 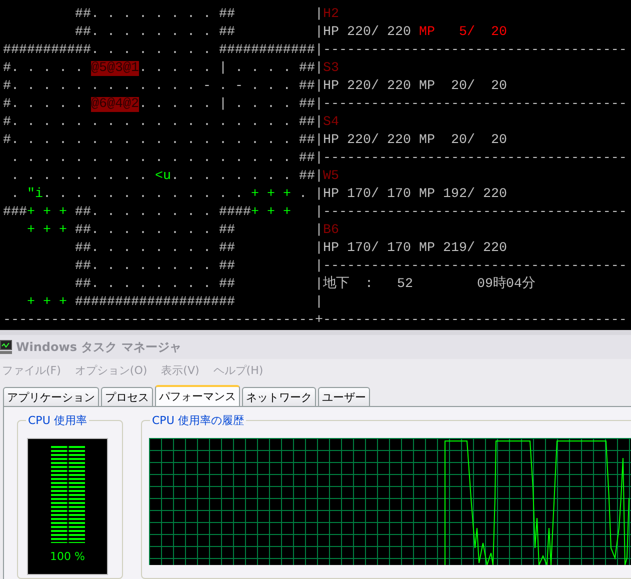 I want to click on character-name: H2, so click(x=331, y=14).